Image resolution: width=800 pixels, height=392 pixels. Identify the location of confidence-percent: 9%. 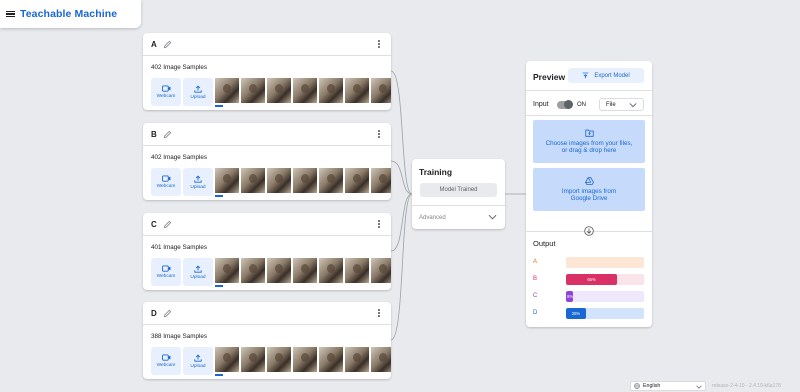
(570, 296).